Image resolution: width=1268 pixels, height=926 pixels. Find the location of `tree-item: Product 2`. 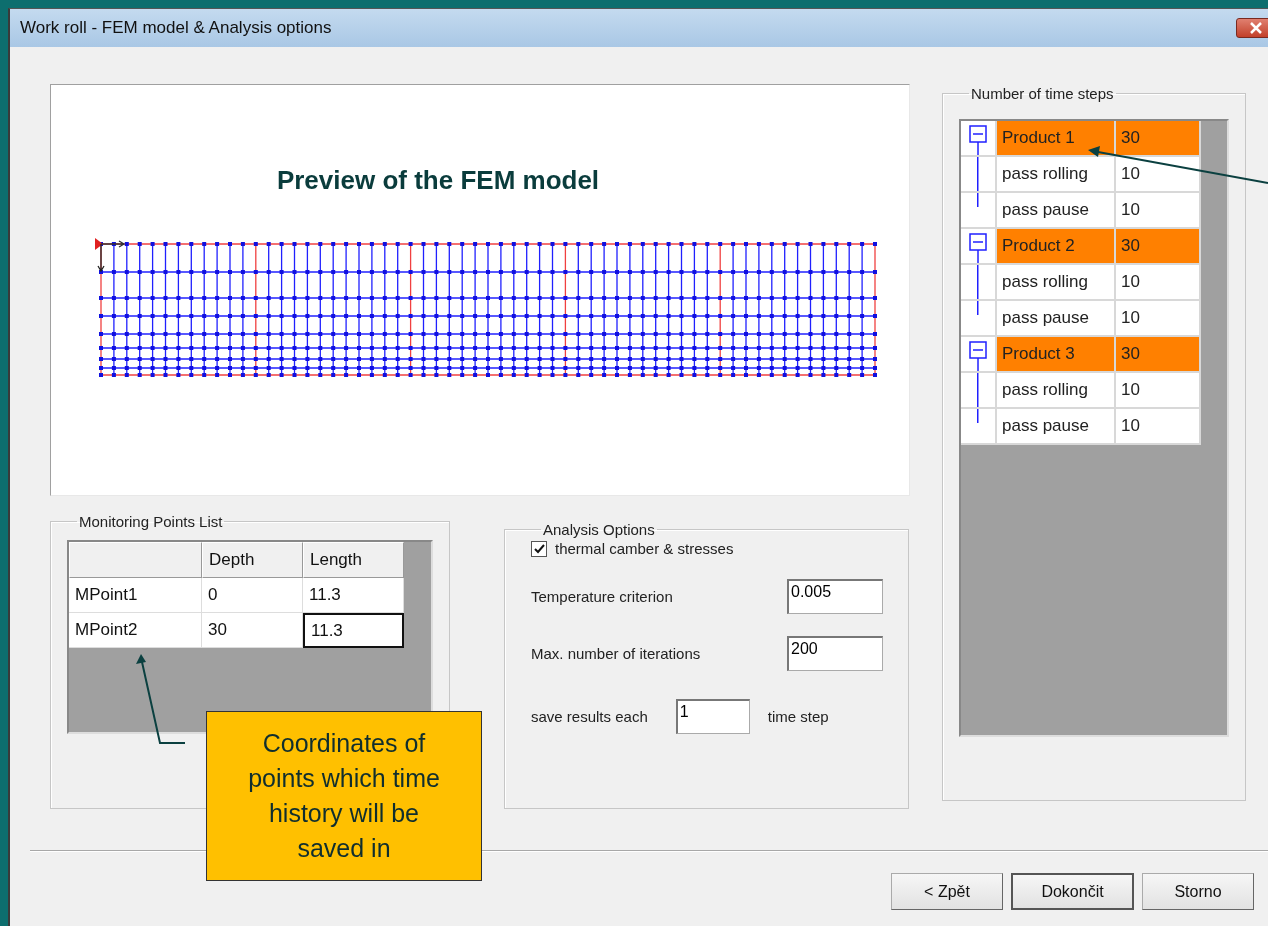

tree-item: Product 2 is located at coordinates (1056, 247).